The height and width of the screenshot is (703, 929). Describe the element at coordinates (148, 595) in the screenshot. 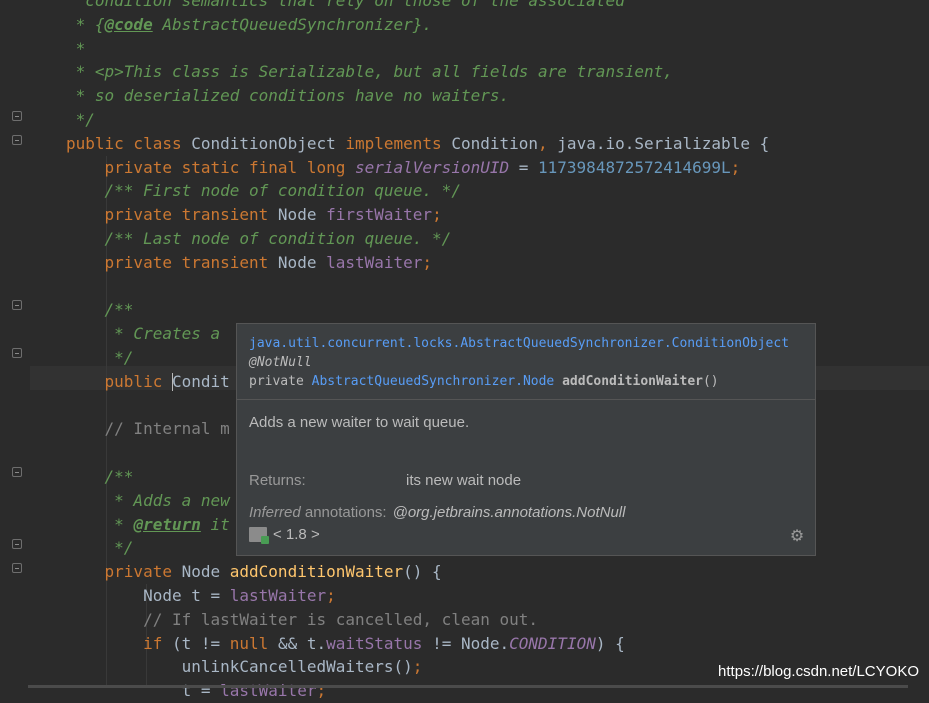

I see `code-token: Node t =` at that location.